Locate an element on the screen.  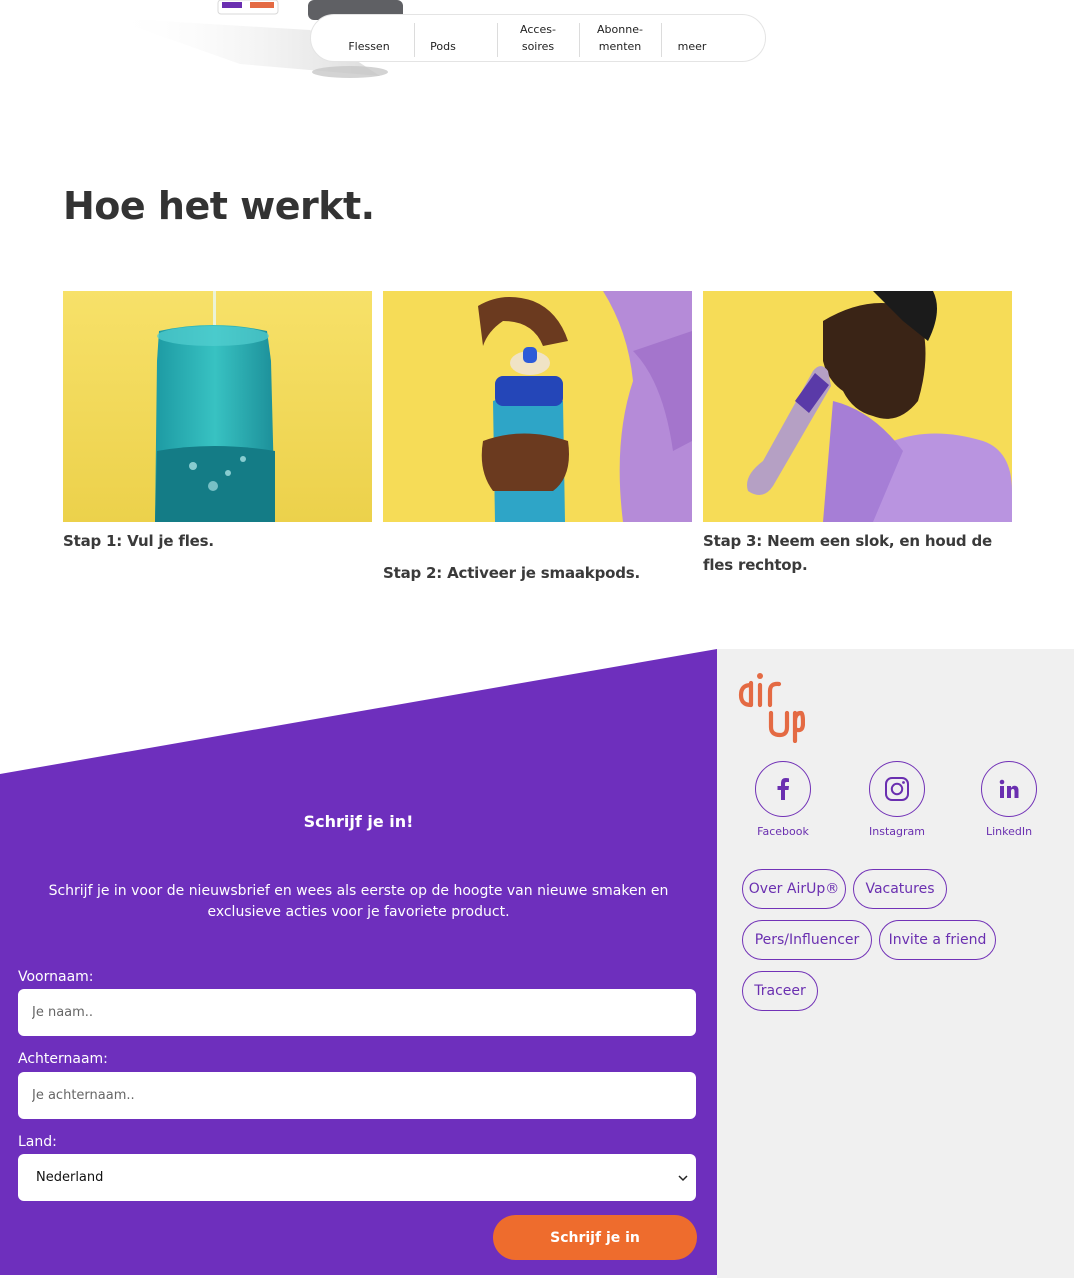
last-name-input is located at coordinates (357, 1095).